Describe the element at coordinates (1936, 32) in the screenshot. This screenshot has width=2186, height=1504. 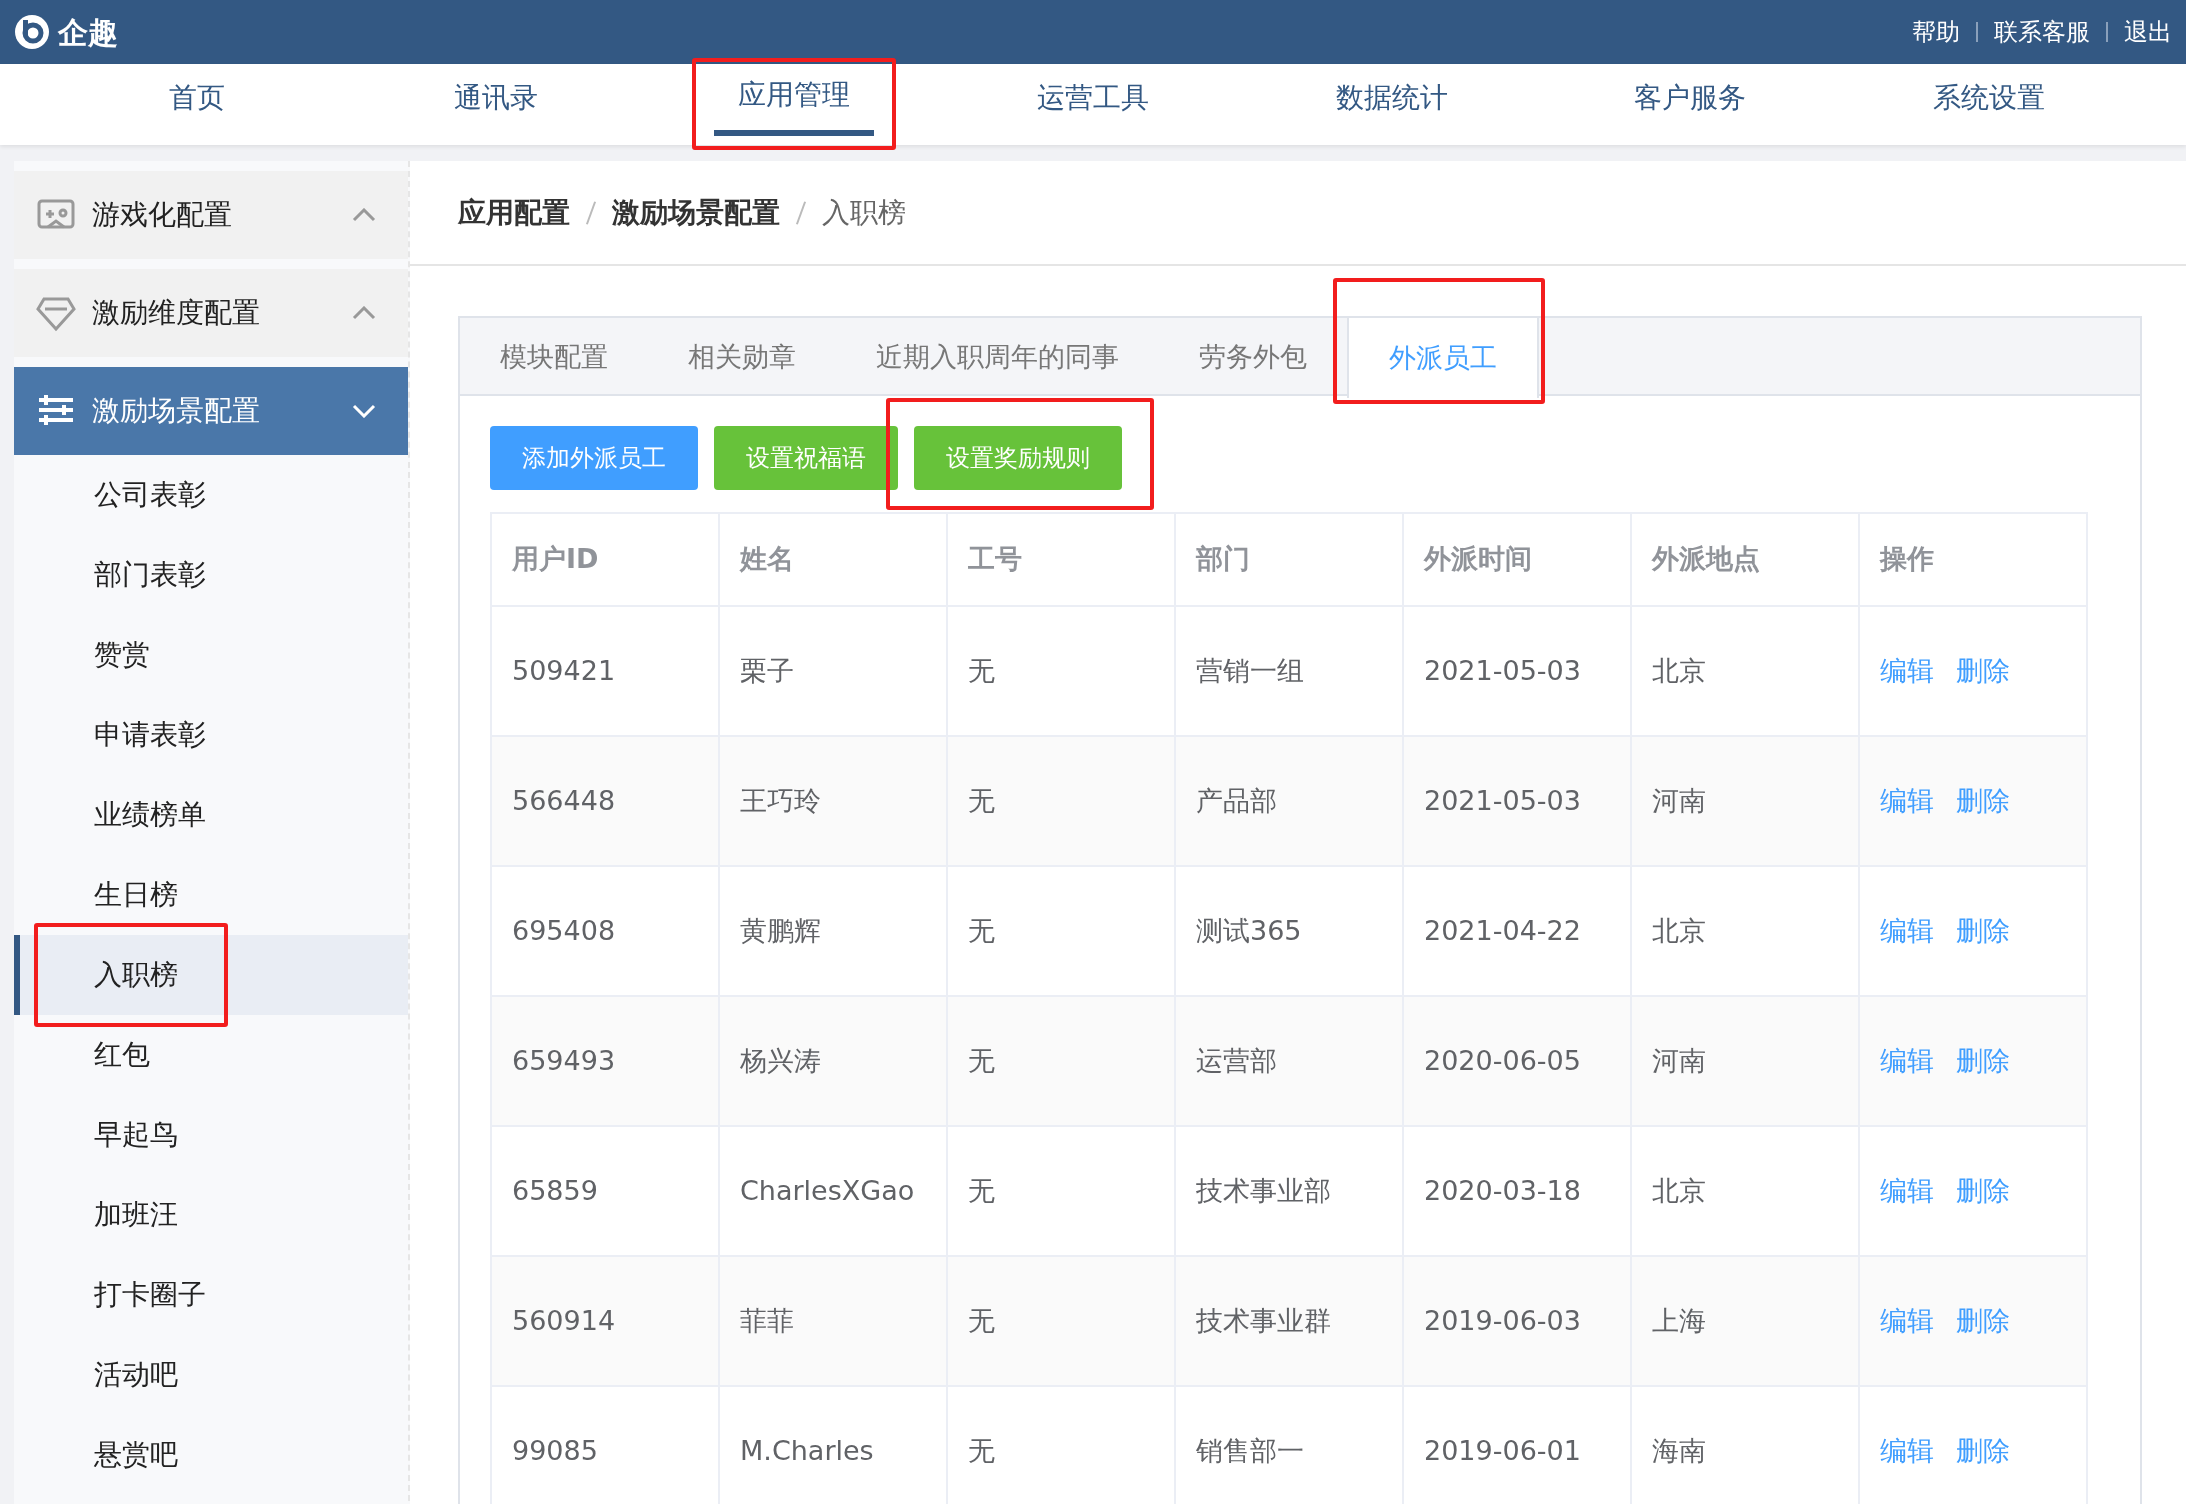
I see `header-link: 帮助` at that location.